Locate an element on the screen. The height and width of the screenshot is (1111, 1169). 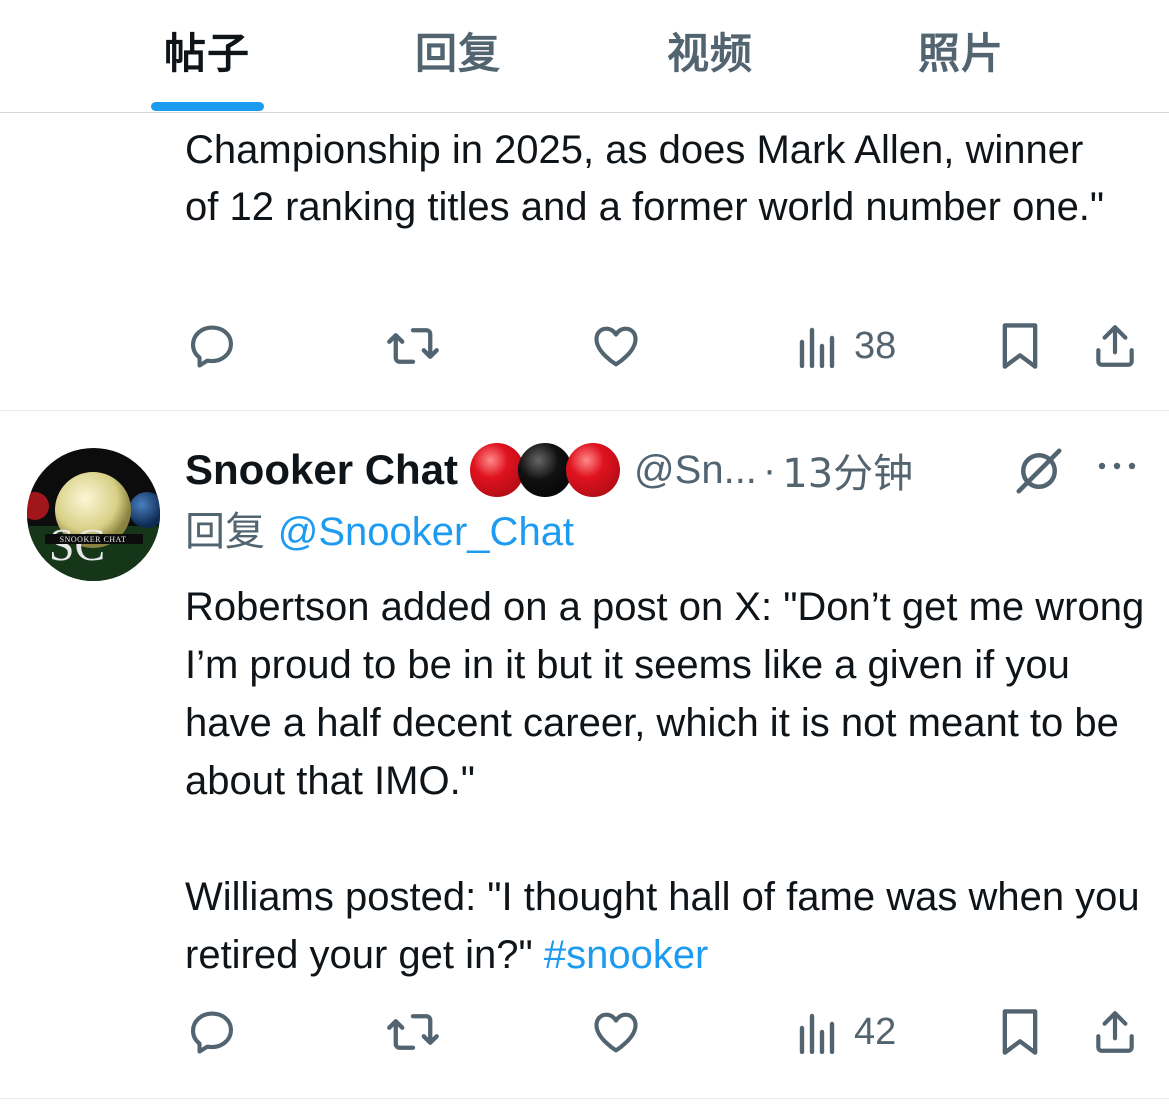
views-count: 38 is located at coordinates (875, 345).